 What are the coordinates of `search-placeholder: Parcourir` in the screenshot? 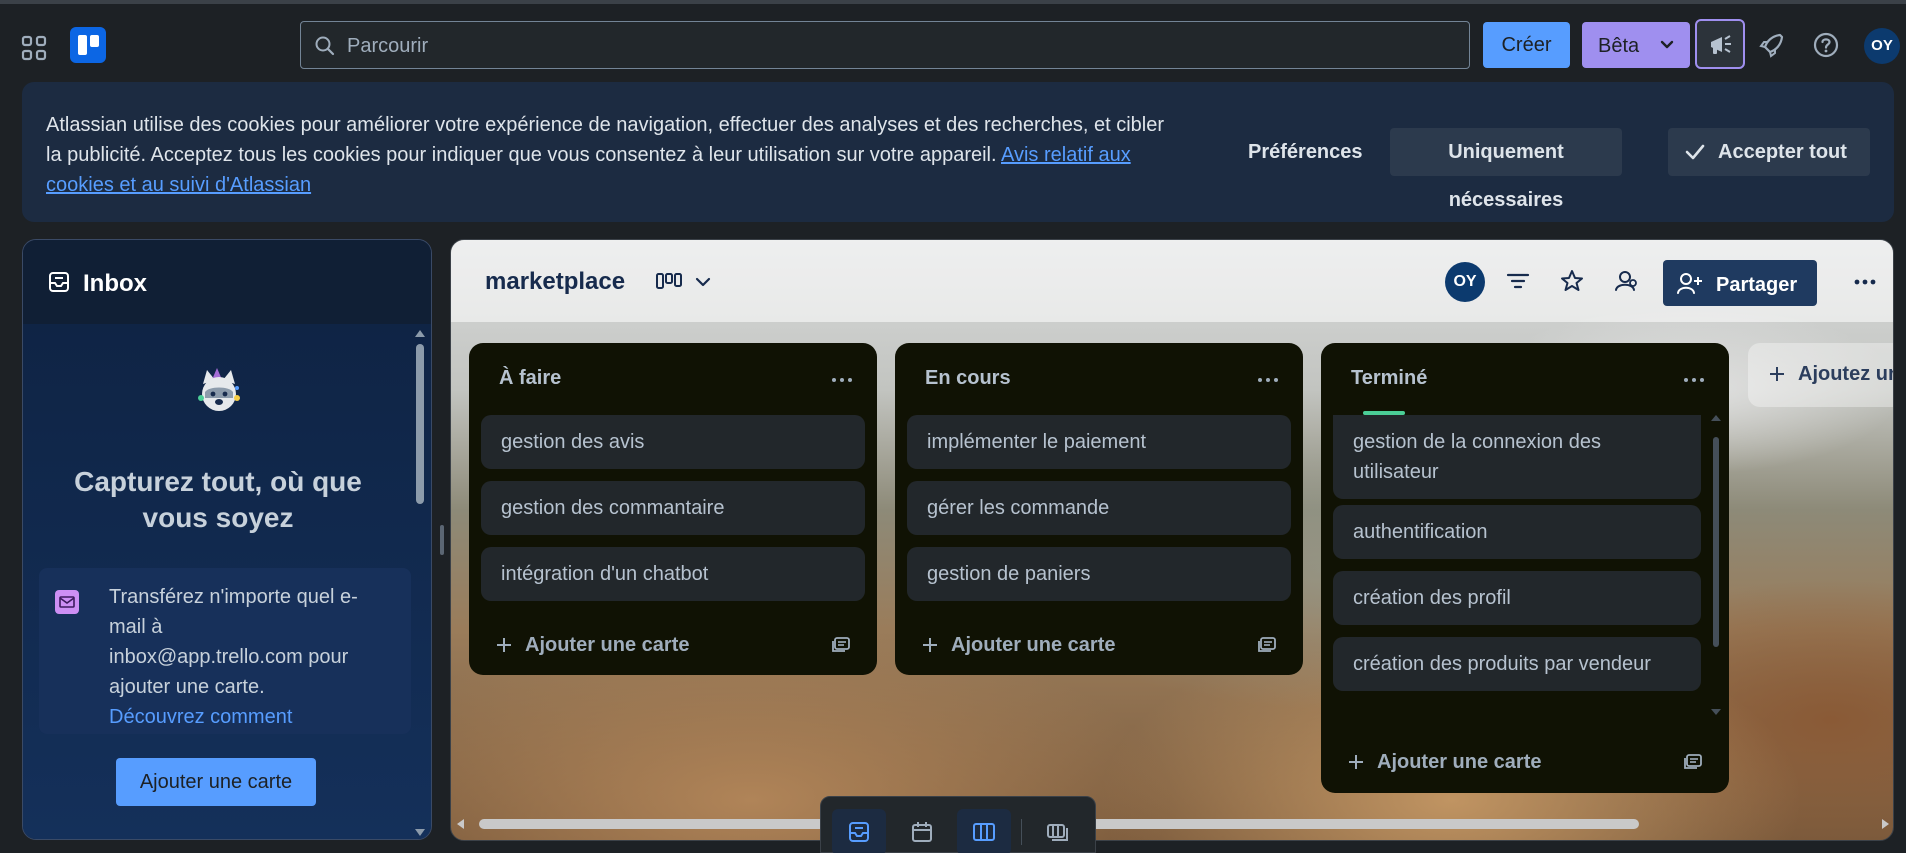 It's located at (388, 46).